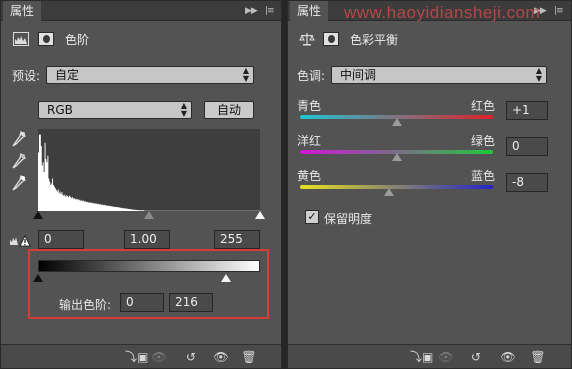 This screenshot has height=369, width=572. I want to click on yellow-blue-slider-thumb, so click(388, 192).